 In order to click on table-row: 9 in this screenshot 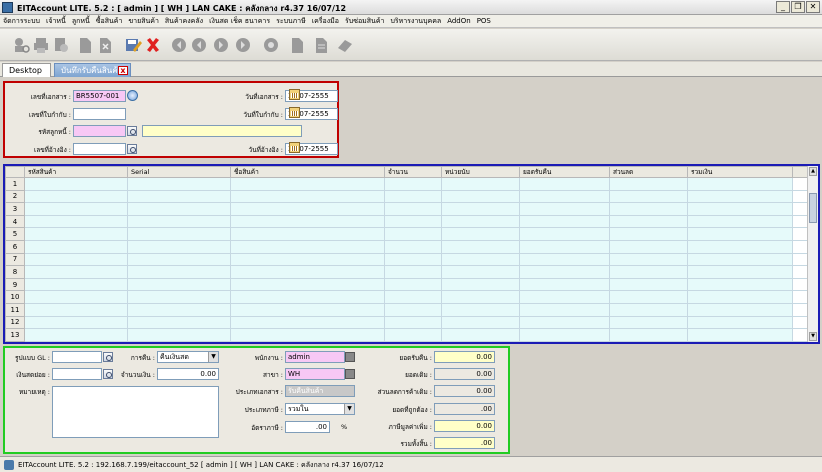, I will do `click(407, 284)`.